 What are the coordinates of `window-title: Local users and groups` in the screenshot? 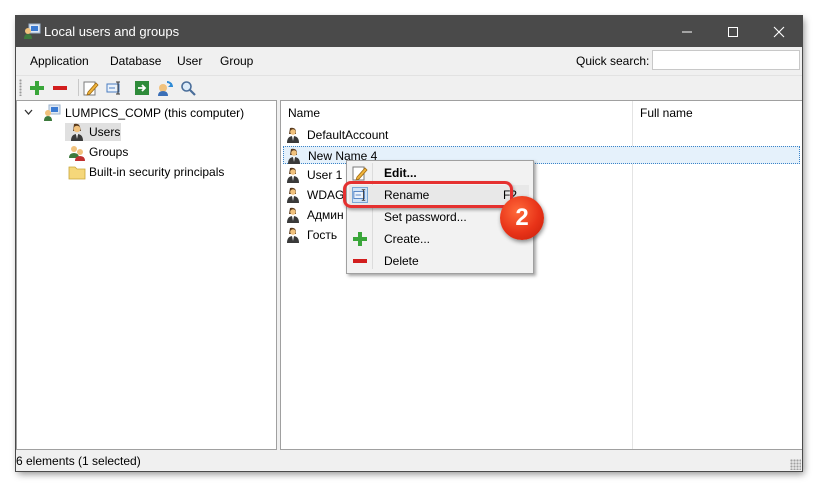 It's located at (112, 31).